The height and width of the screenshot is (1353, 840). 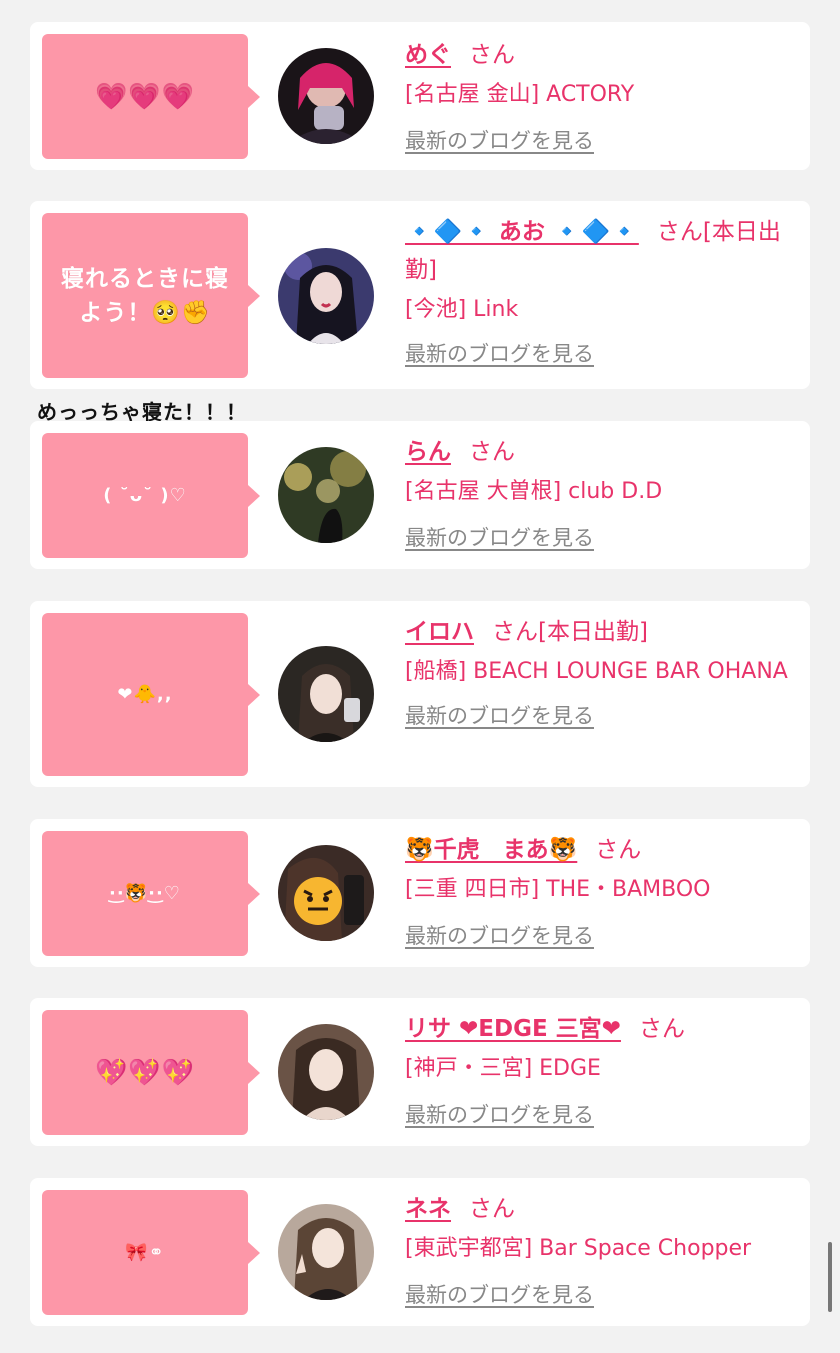 I want to click on blog-title-bubble: 寝れるときに寝よう！🥺✊, so click(x=151, y=295).